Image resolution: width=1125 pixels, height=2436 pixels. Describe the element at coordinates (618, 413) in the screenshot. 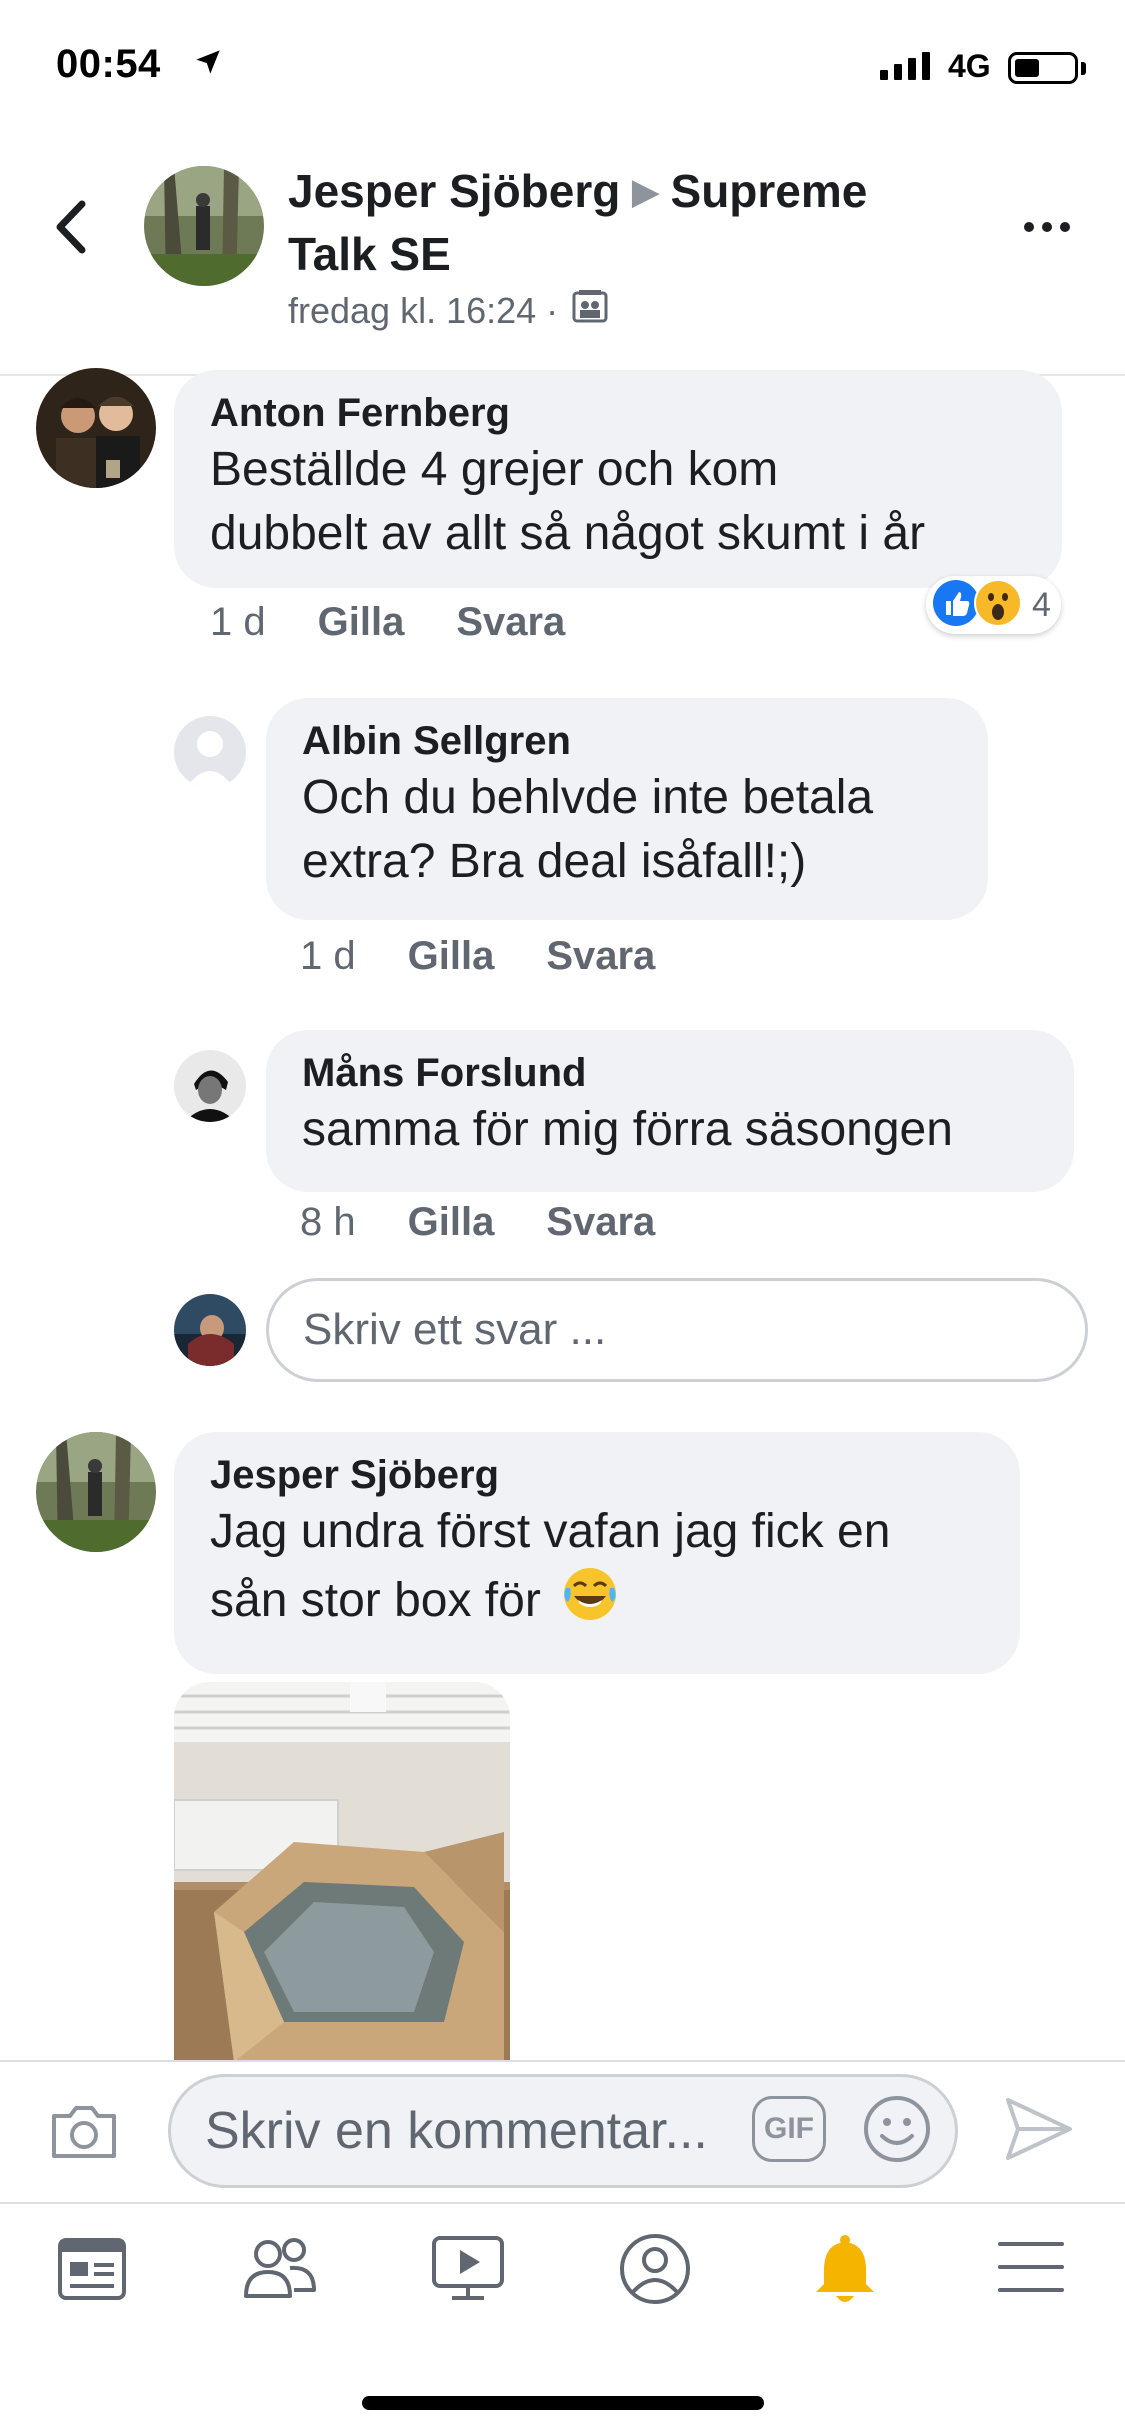

I see `commenter-name: Anton Fernberg` at that location.